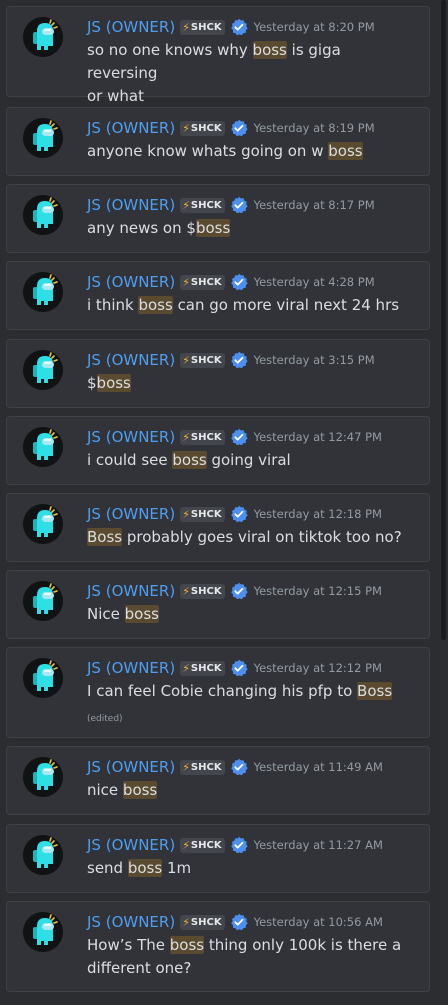  I want to click on message-line: $boss, so click(247, 383).